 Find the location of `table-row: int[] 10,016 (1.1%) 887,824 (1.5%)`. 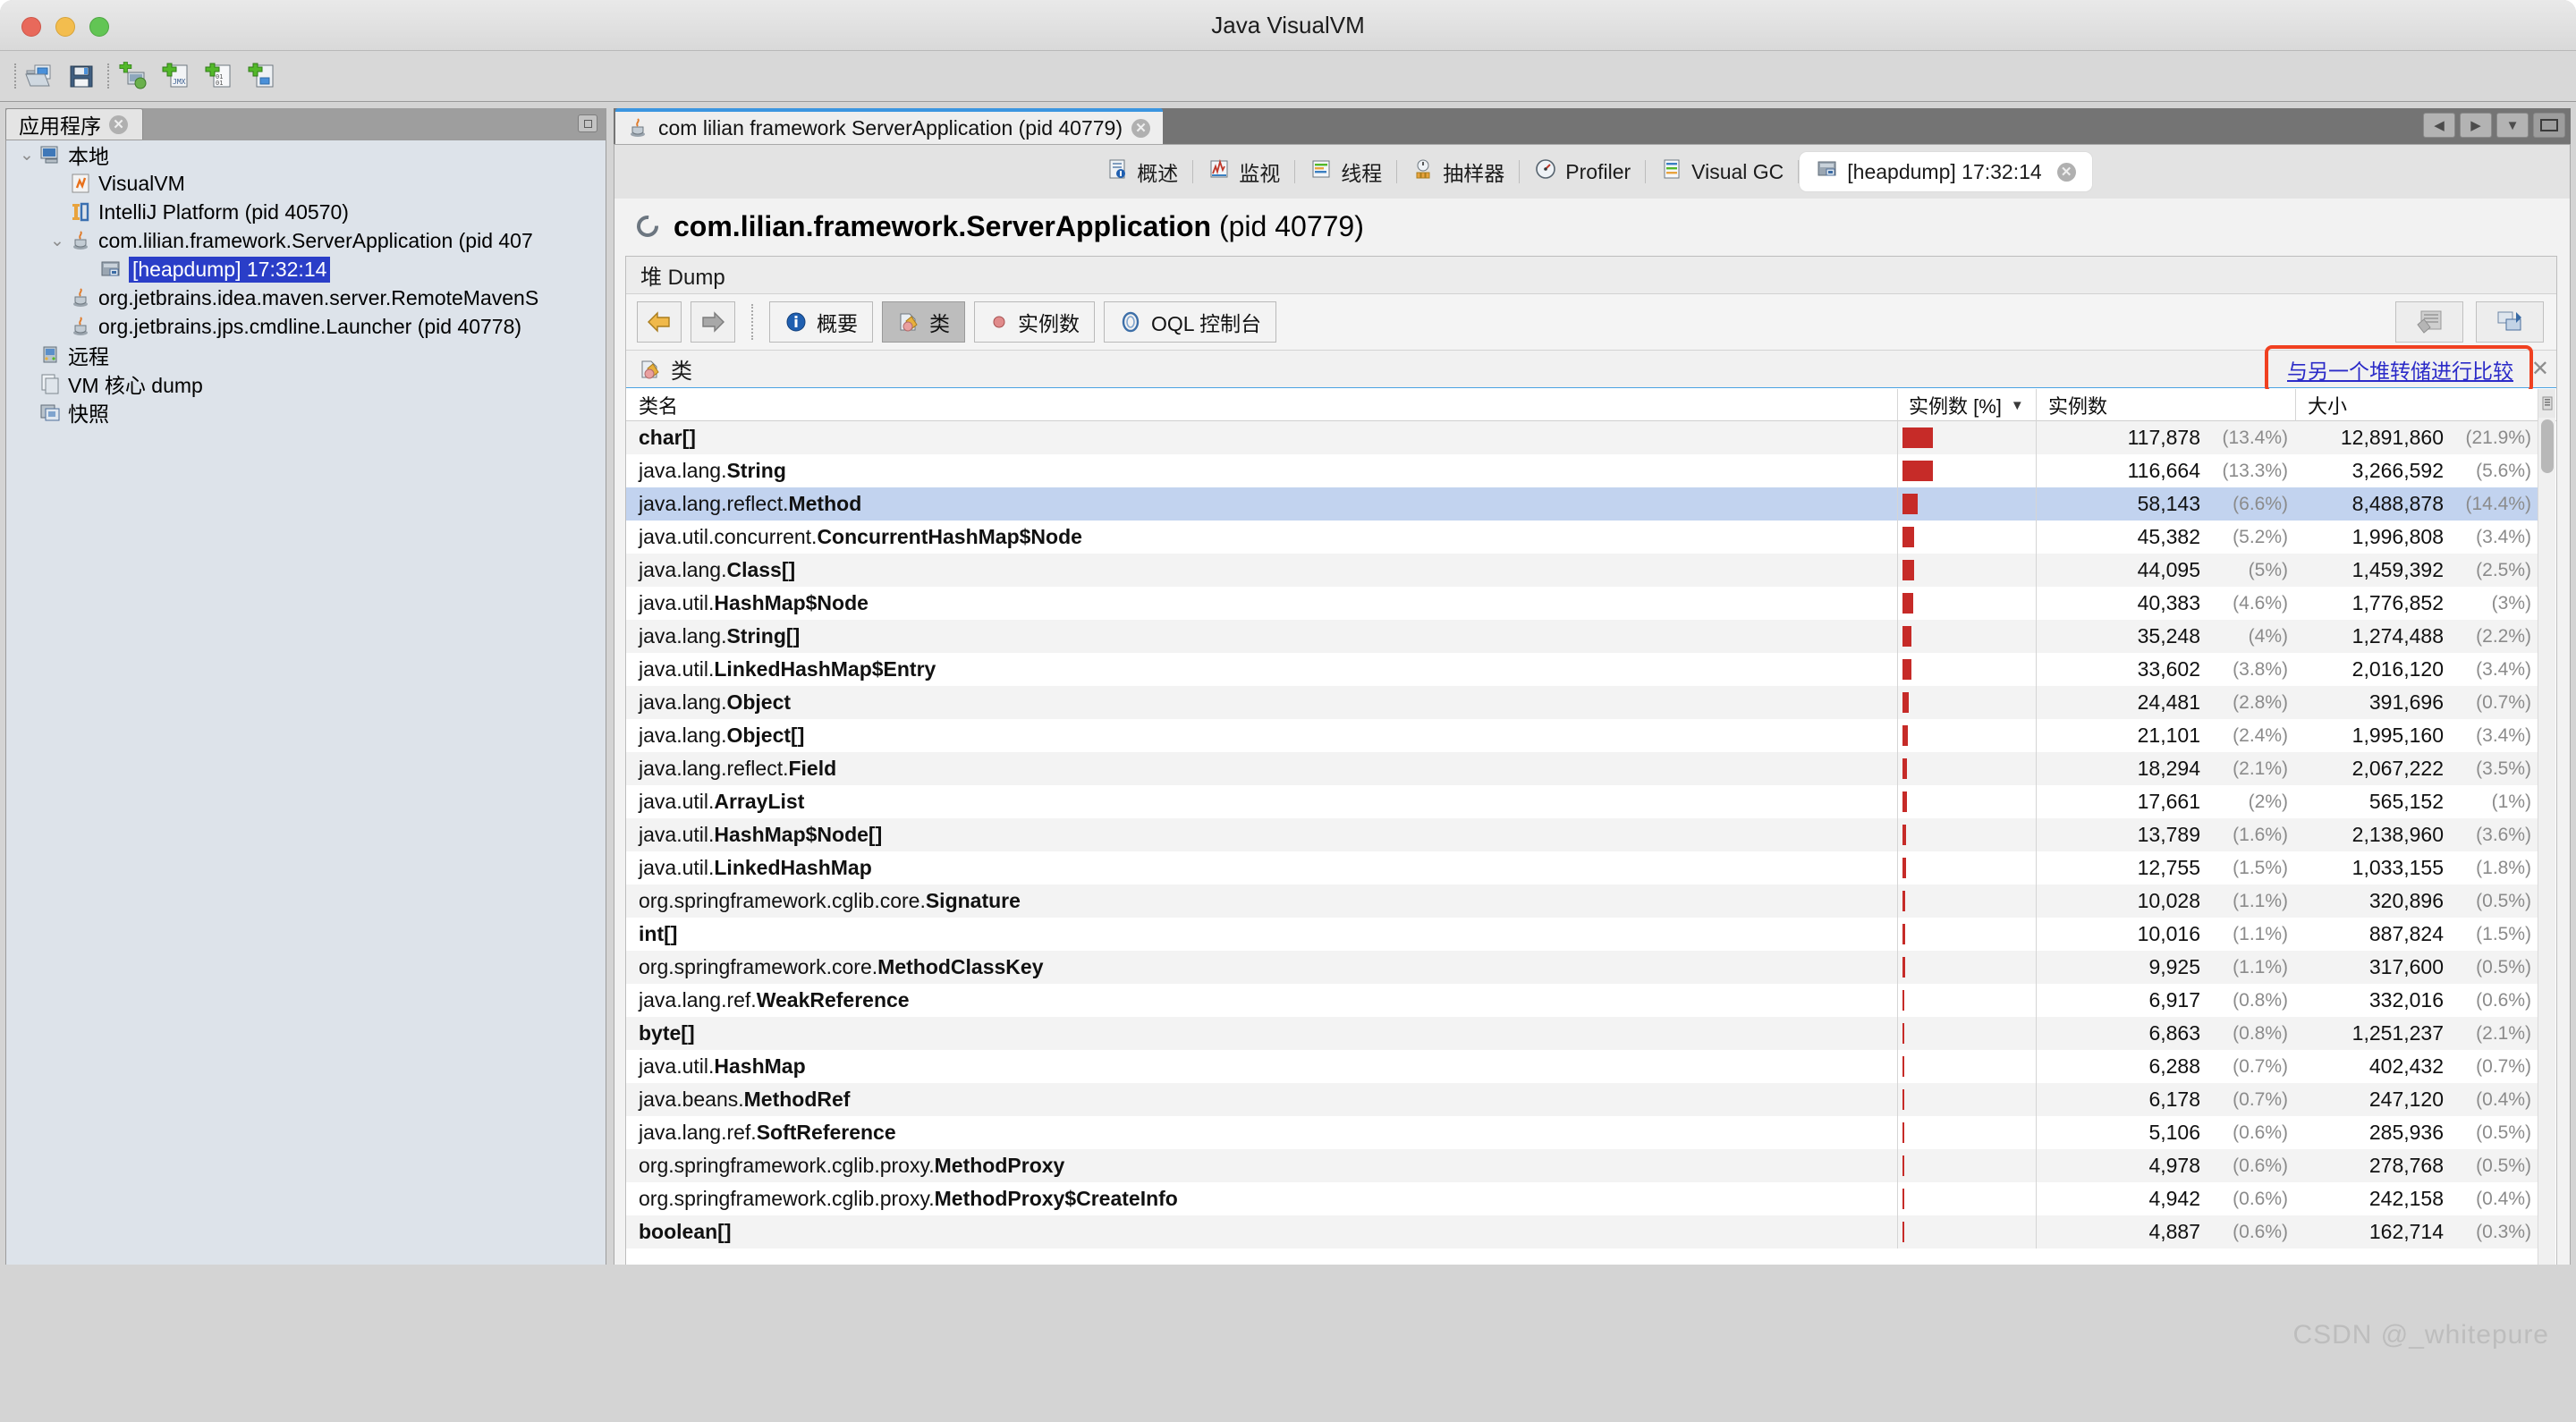

table-row: int[] 10,016 (1.1%) 887,824 (1.5%) is located at coordinates (1583, 934).